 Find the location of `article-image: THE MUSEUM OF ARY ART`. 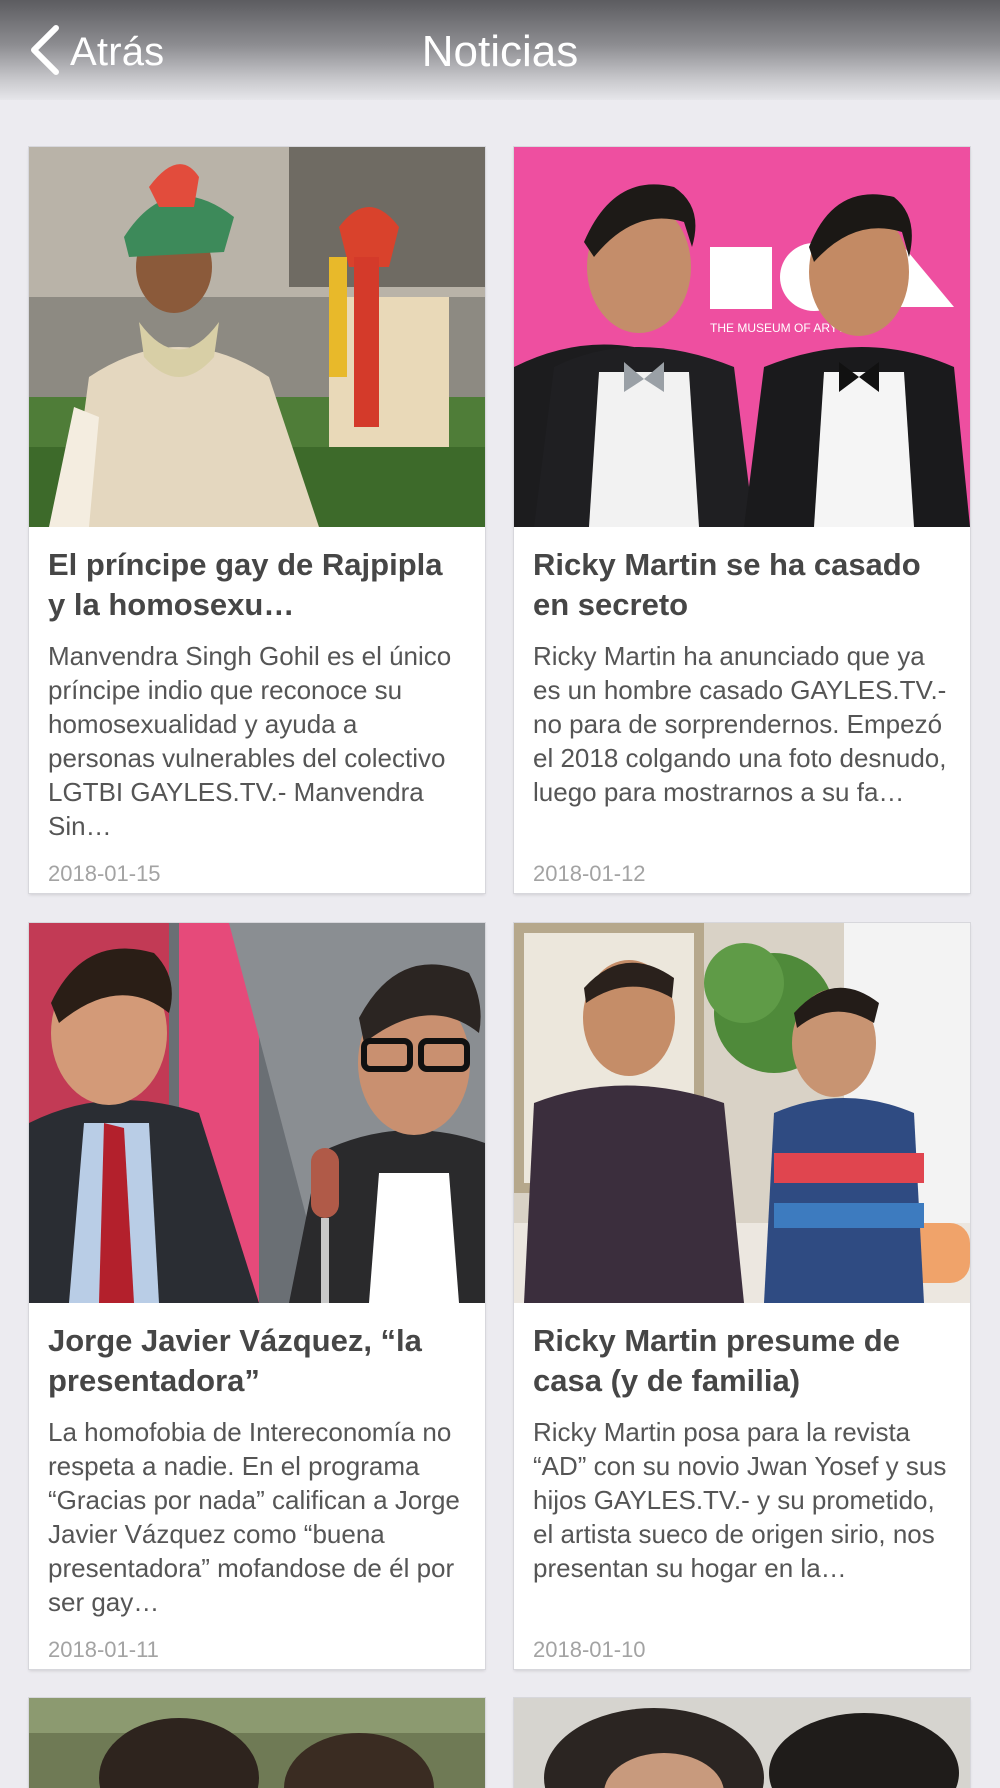

article-image: THE MUSEUM OF ARY ART is located at coordinates (742, 337).